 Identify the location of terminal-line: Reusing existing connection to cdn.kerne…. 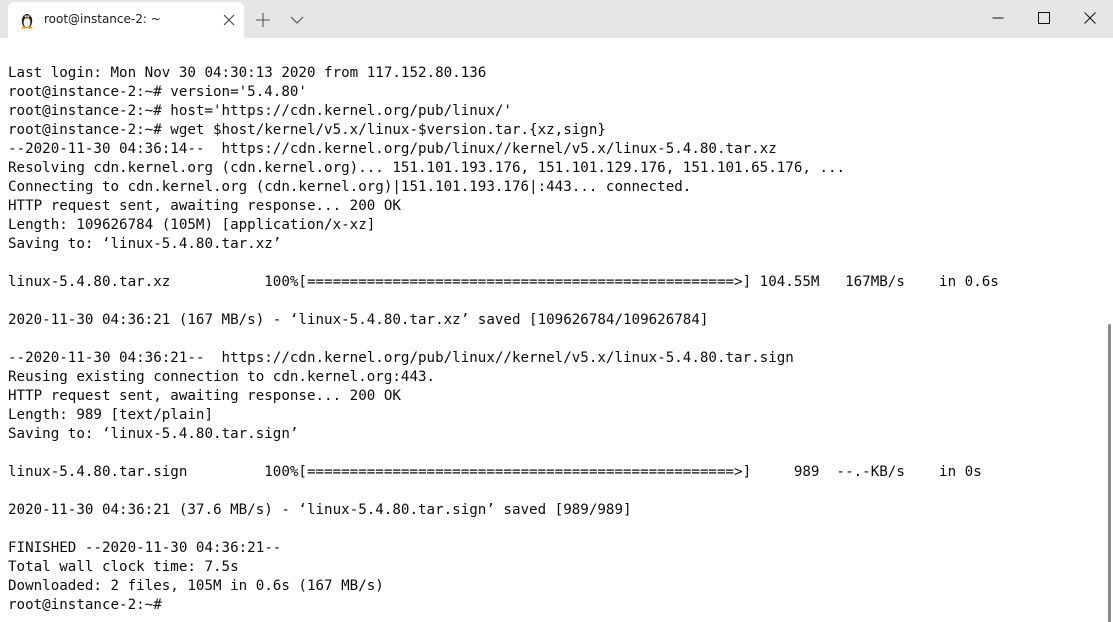
(222, 377).